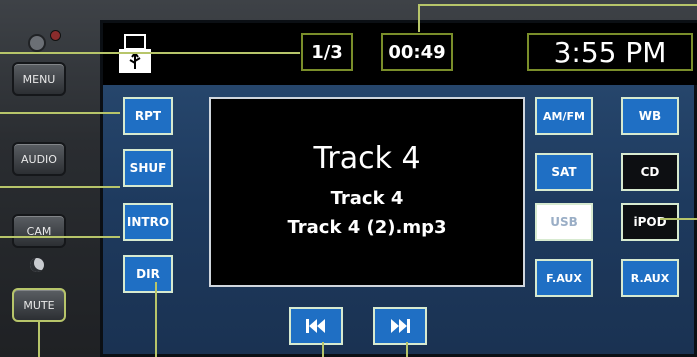  I want to click on shuffle-button: SHUF, so click(148, 168).